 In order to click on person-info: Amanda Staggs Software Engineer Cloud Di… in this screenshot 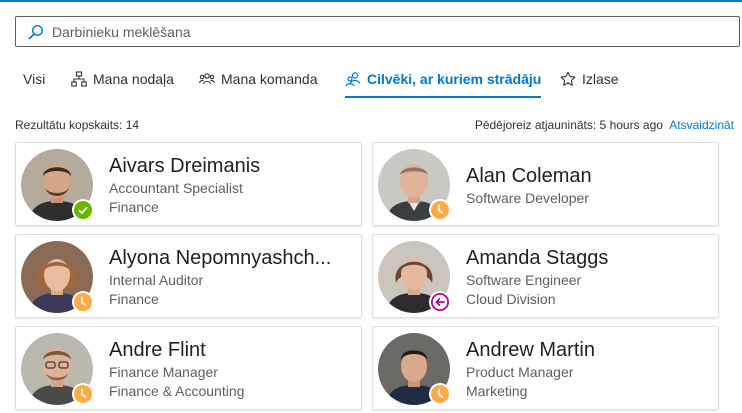, I will do `click(586, 277)`.